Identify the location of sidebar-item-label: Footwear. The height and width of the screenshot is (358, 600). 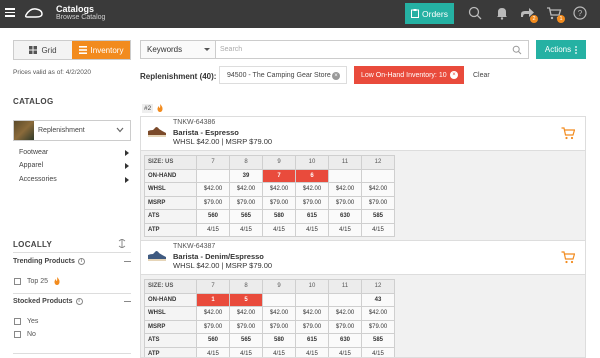
(34, 152).